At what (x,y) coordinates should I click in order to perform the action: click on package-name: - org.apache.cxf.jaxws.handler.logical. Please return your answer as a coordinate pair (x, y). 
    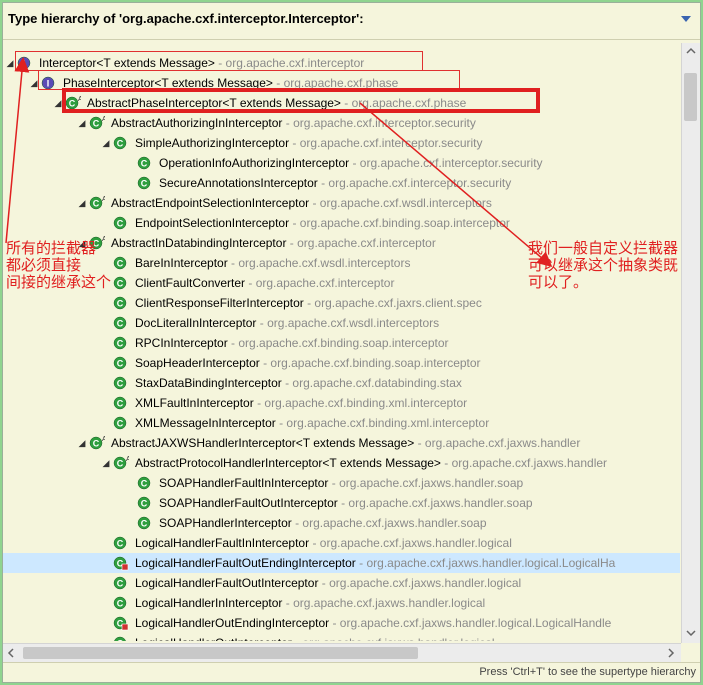
    Looking at the image, I should click on (393, 638).